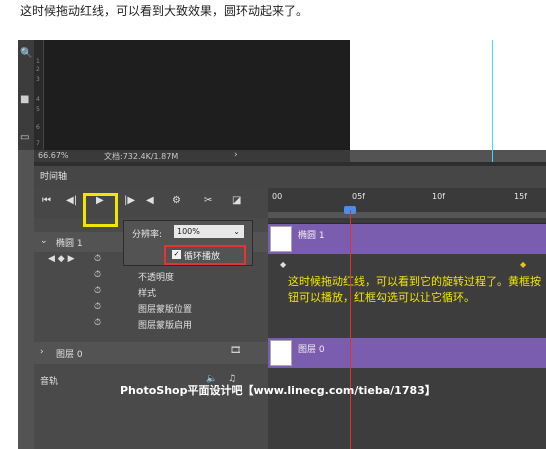 Image resolution: width=546 pixels, height=449 pixels. I want to click on timeline-tab-bar: 时间轴, so click(290, 175).